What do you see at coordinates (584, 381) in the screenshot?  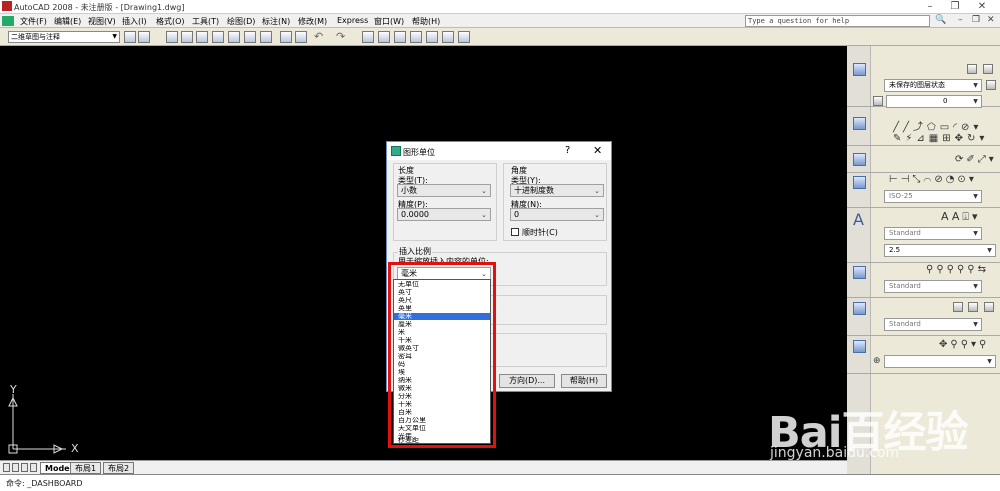 I see `dialog-help-text-button: 帮助(H)` at bounding box center [584, 381].